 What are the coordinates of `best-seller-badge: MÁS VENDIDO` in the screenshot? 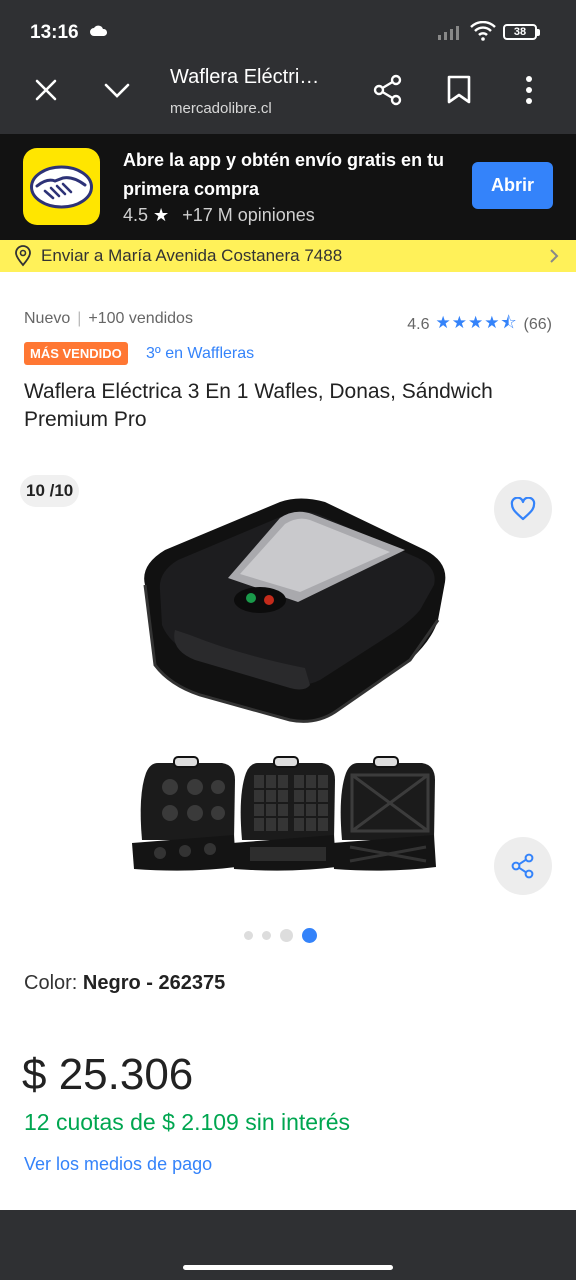 It's located at (76, 353).